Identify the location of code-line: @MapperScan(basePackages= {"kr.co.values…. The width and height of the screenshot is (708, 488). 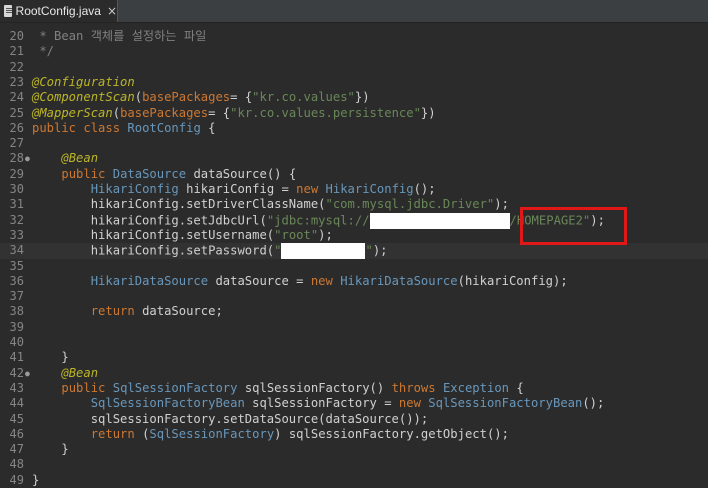
(234, 113).